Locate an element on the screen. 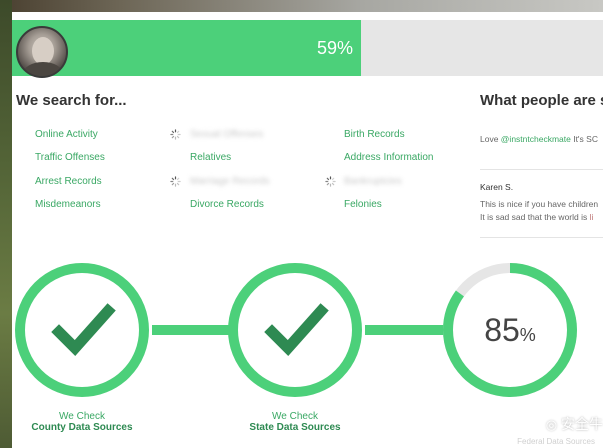  testimonial-second-link: li is located at coordinates (592, 217).